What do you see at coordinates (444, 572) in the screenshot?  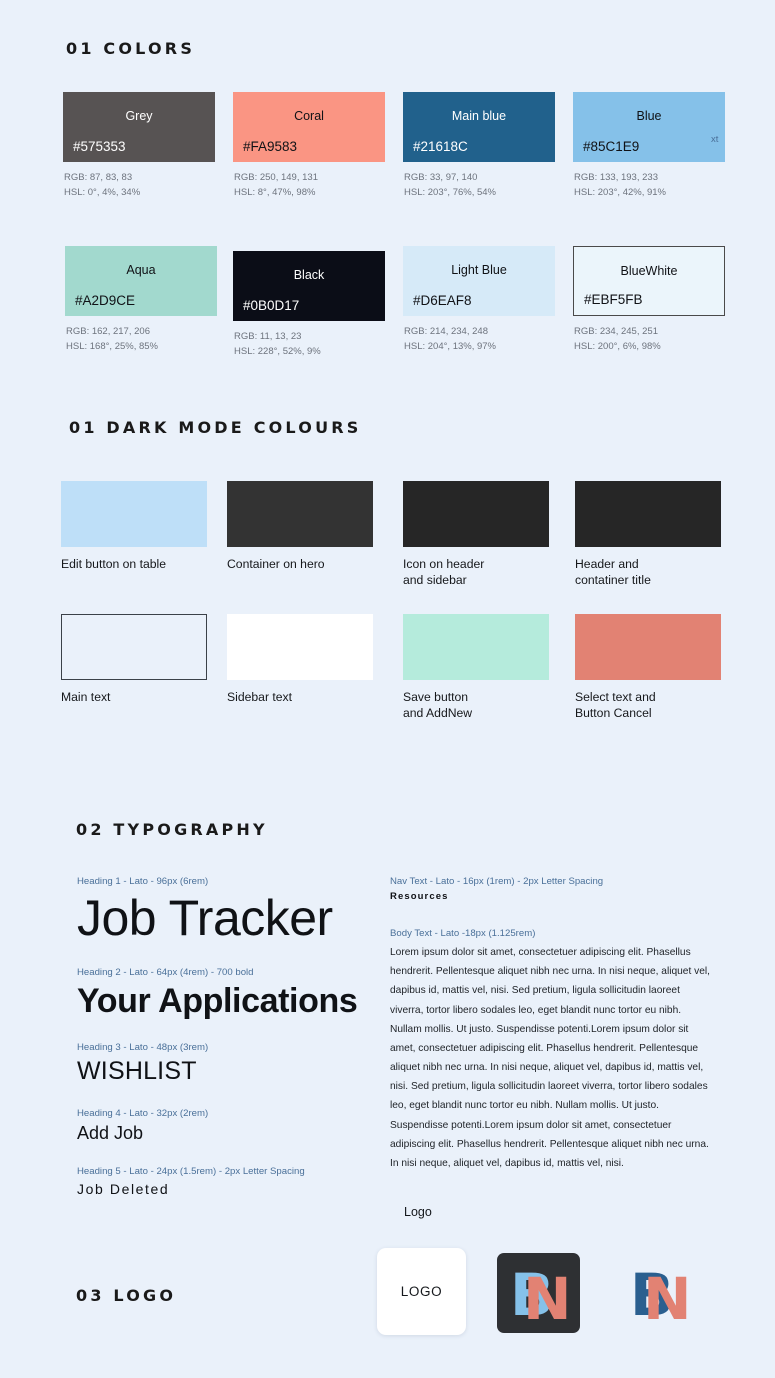 I see `dark-swatch-label: Icon on header and sidebar` at bounding box center [444, 572].